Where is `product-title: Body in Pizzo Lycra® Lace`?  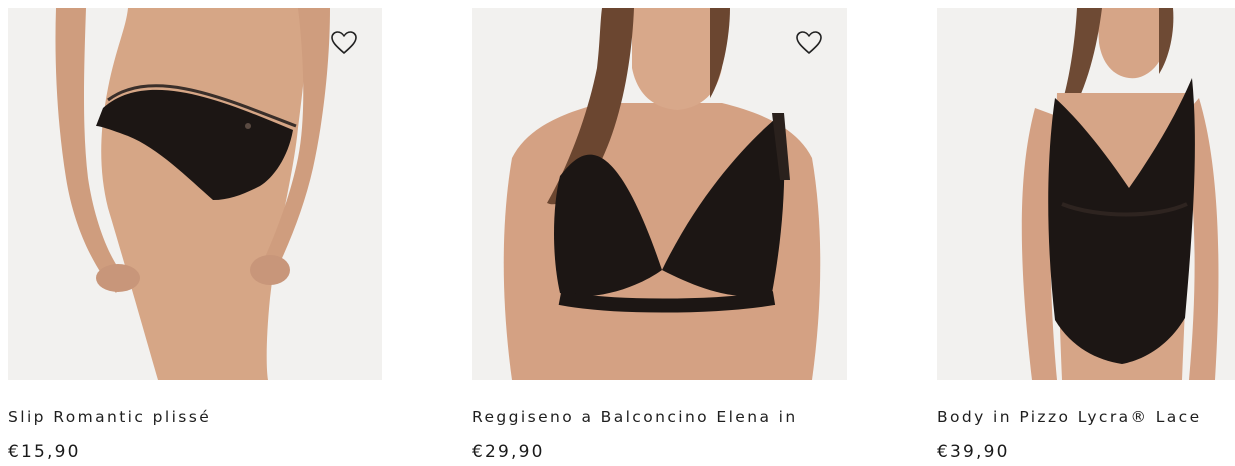 product-title: Body in Pizzo Lycra® Lace is located at coordinates (1069, 417).